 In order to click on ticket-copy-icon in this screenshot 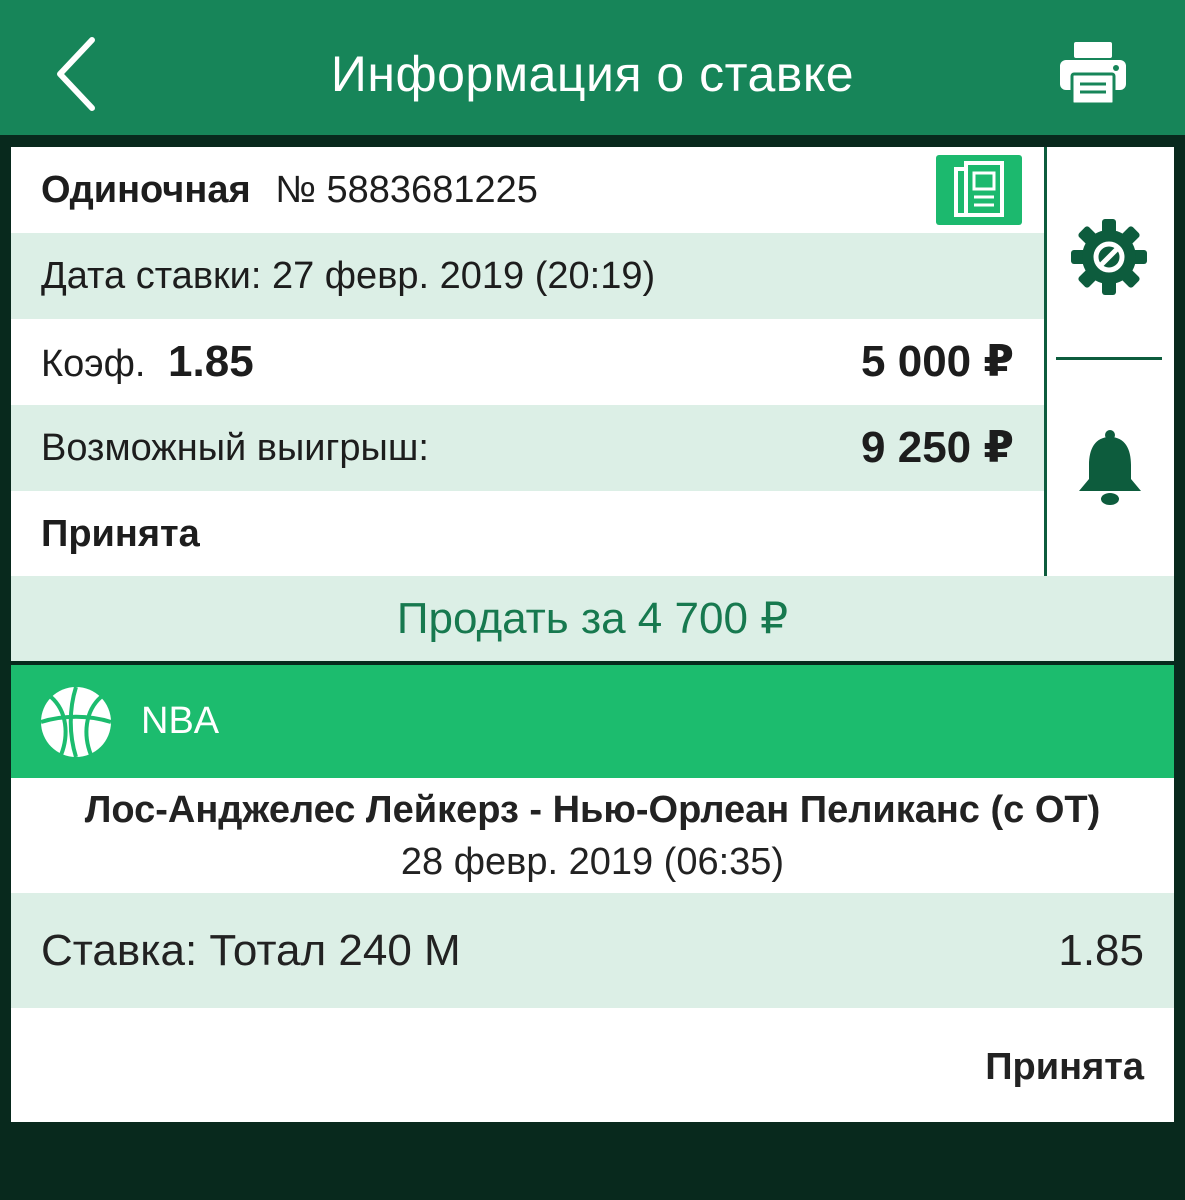, I will do `click(979, 189)`.